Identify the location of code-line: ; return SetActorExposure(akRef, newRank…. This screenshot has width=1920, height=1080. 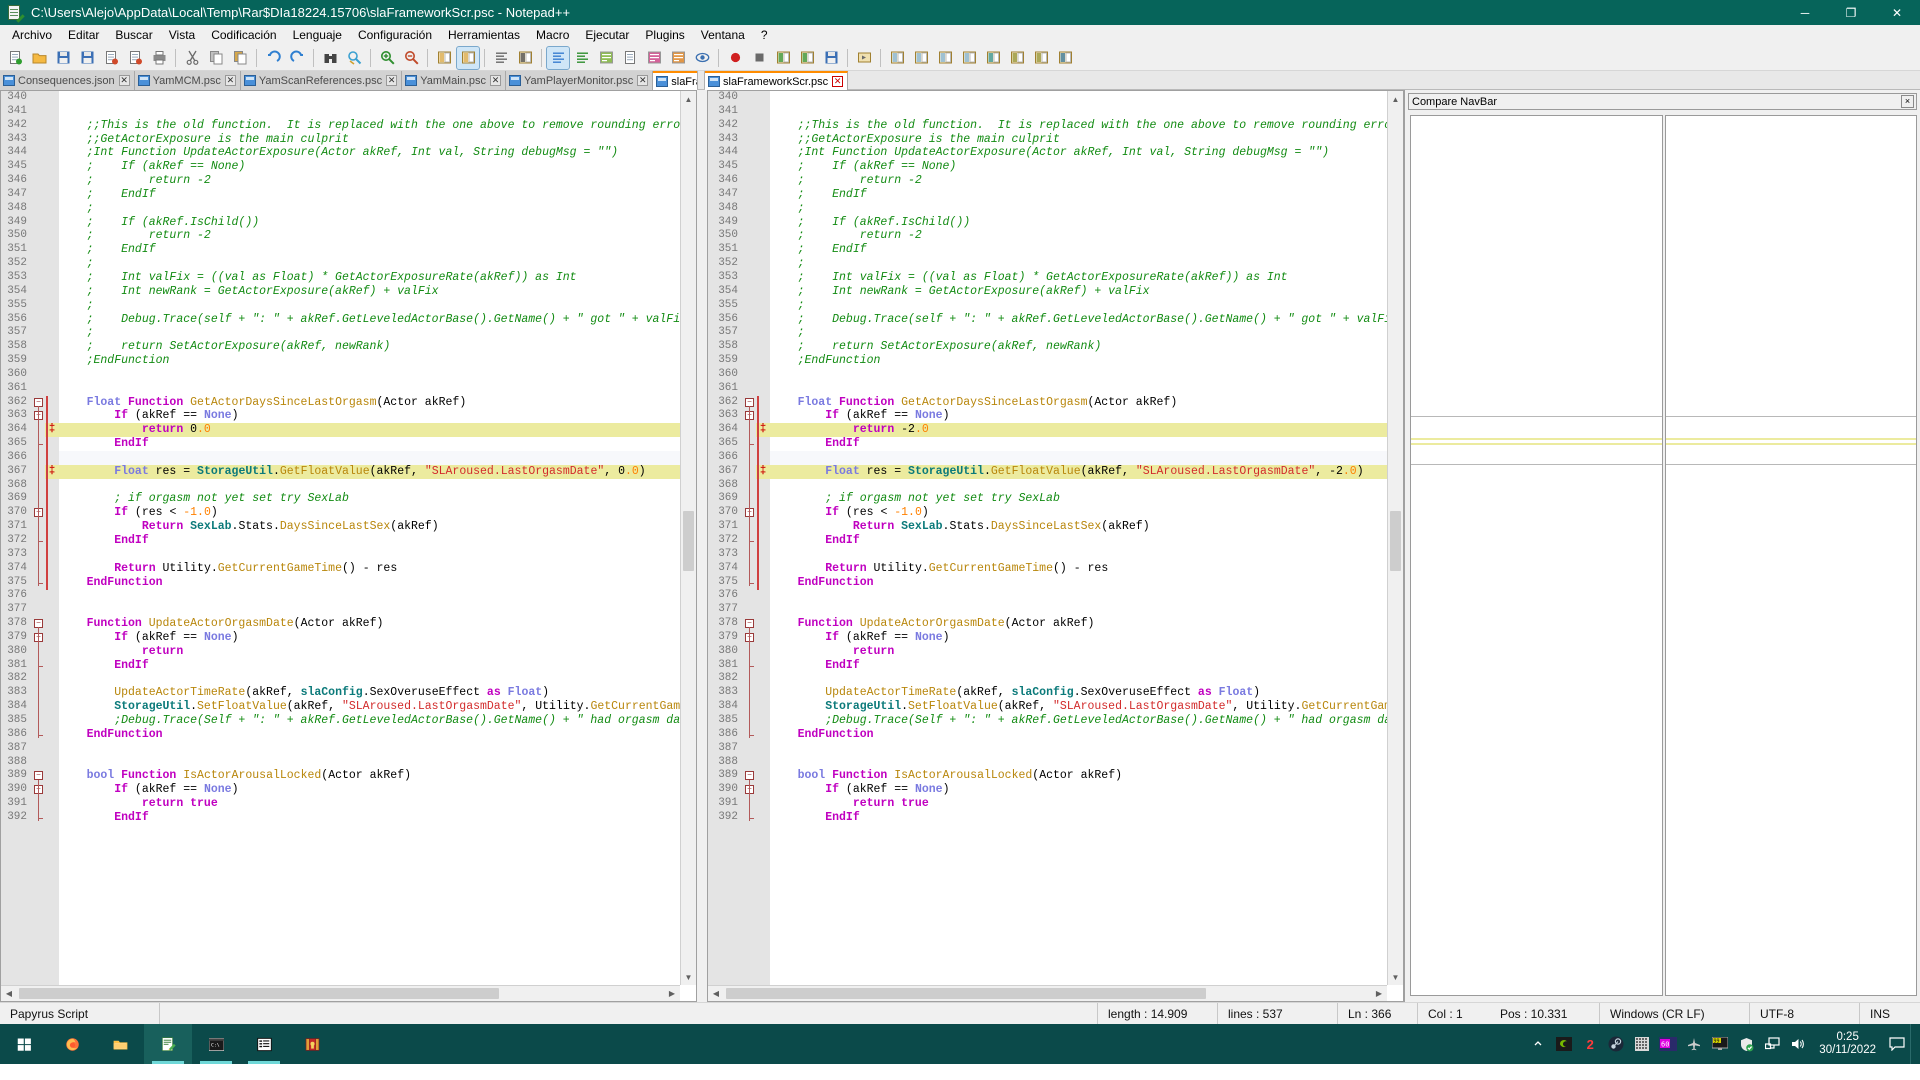
(1086, 347).